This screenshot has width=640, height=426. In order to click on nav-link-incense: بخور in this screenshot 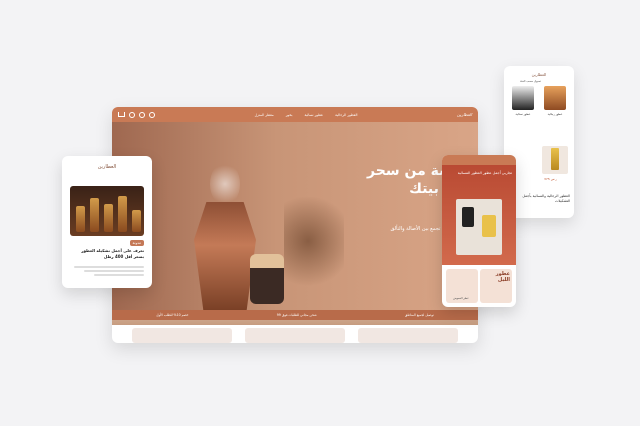, I will do `click(289, 115)`.